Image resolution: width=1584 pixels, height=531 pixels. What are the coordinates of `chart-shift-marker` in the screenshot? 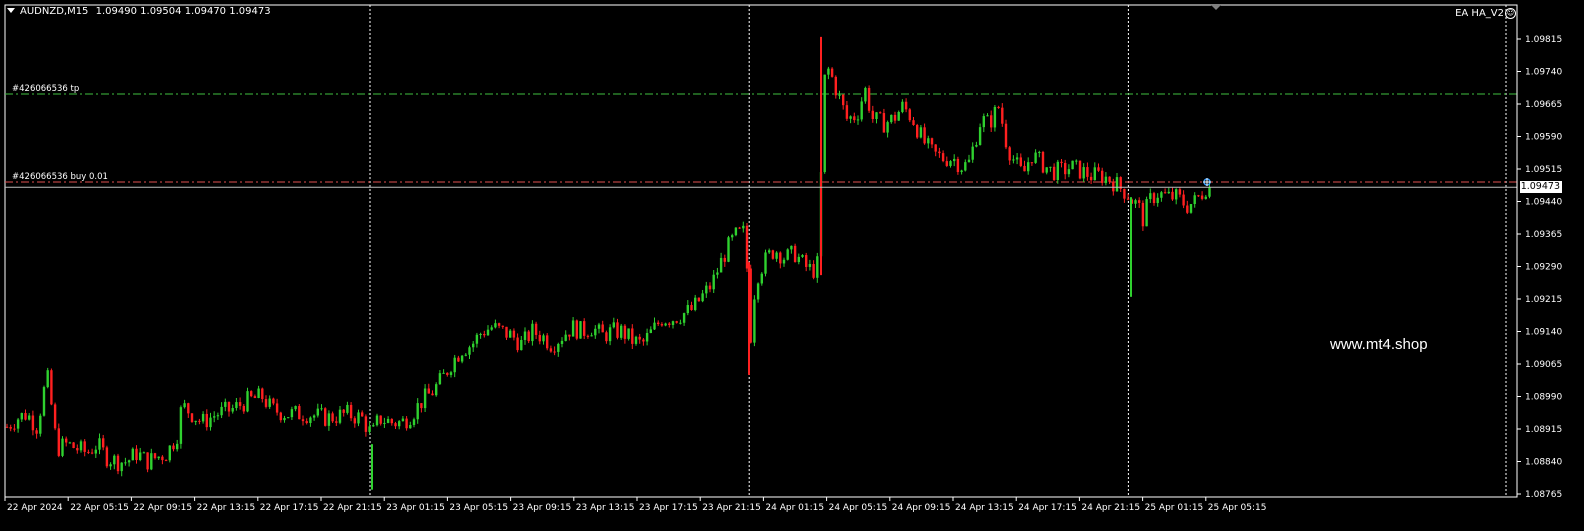 It's located at (1216, 7).